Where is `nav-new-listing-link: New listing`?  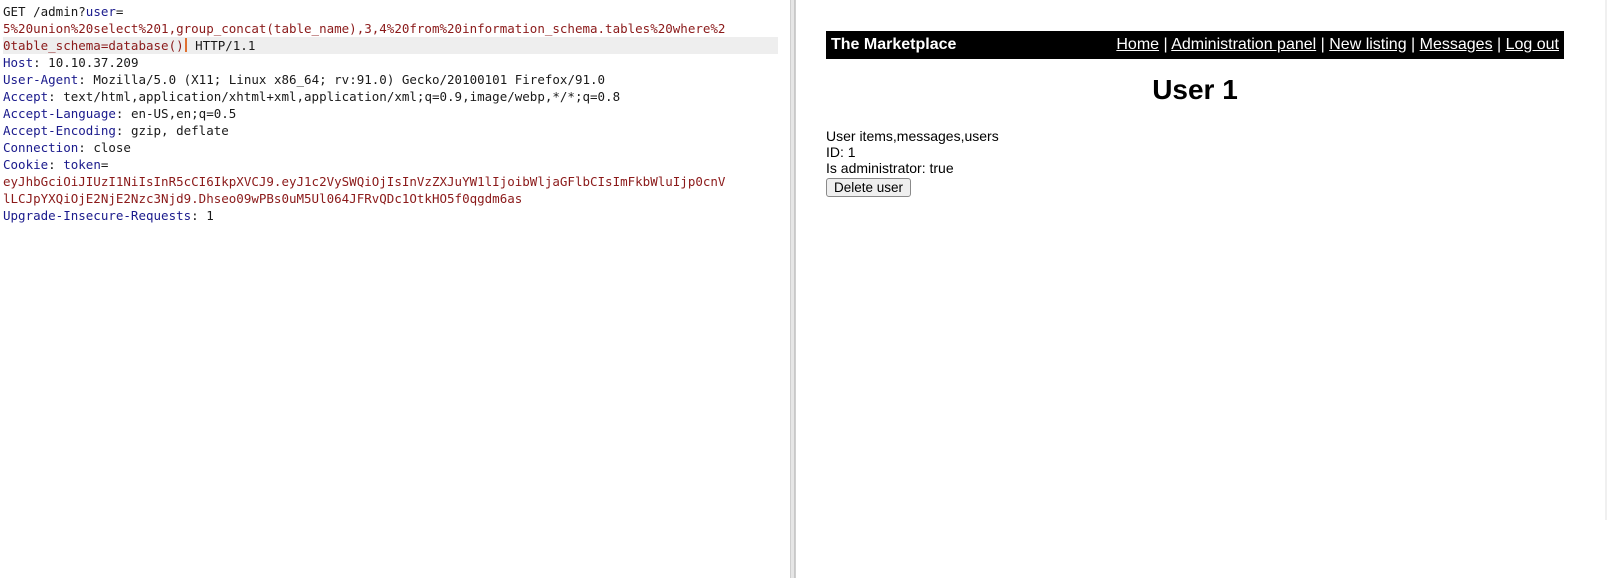
nav-new-listing-link: New listing is located at coordinates (1367, 44).